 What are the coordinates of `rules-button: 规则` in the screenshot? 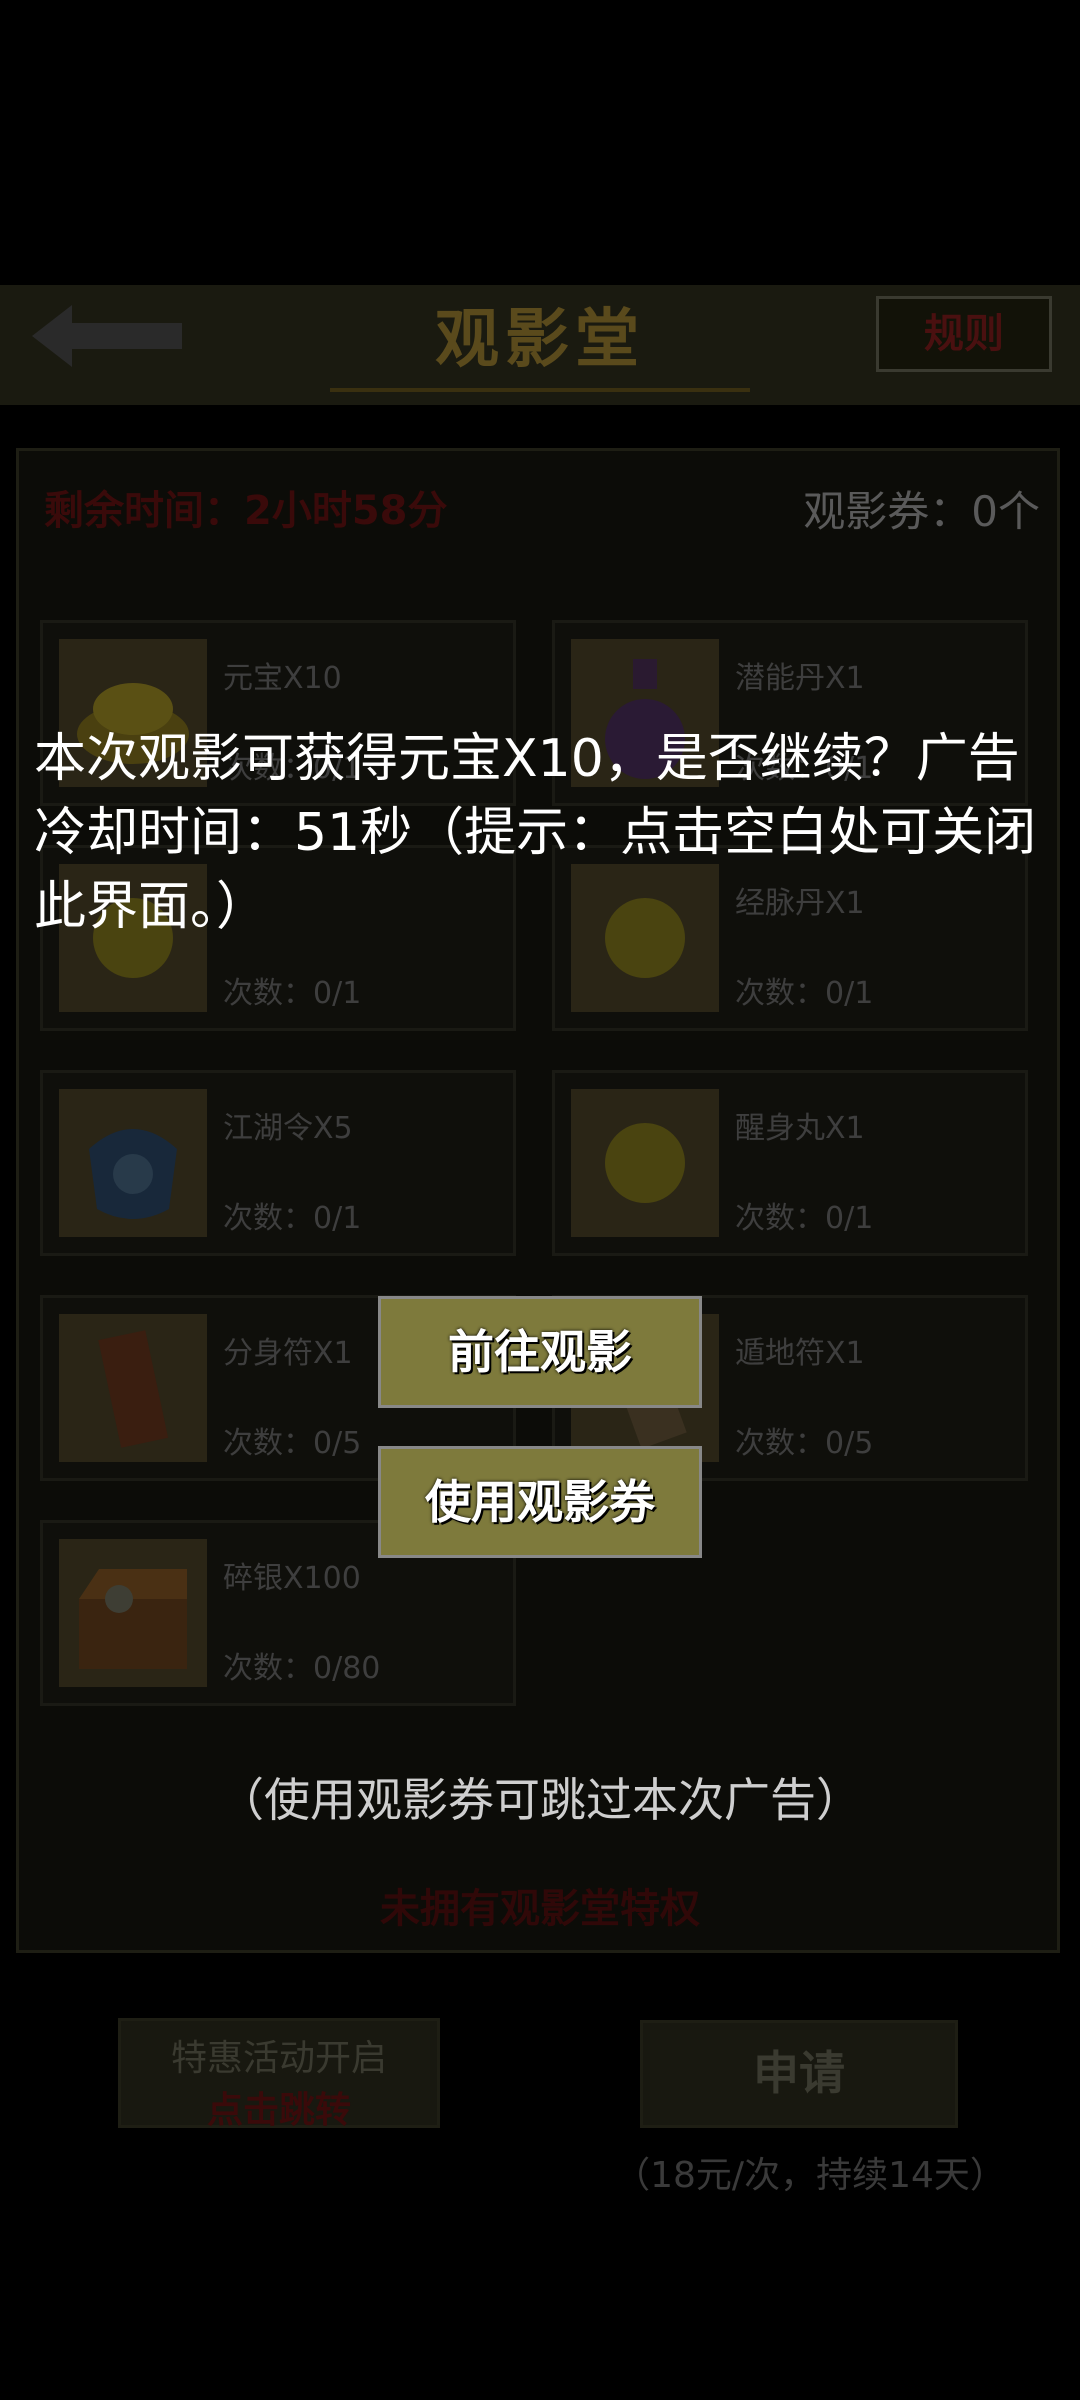 It's located at (964, 334).